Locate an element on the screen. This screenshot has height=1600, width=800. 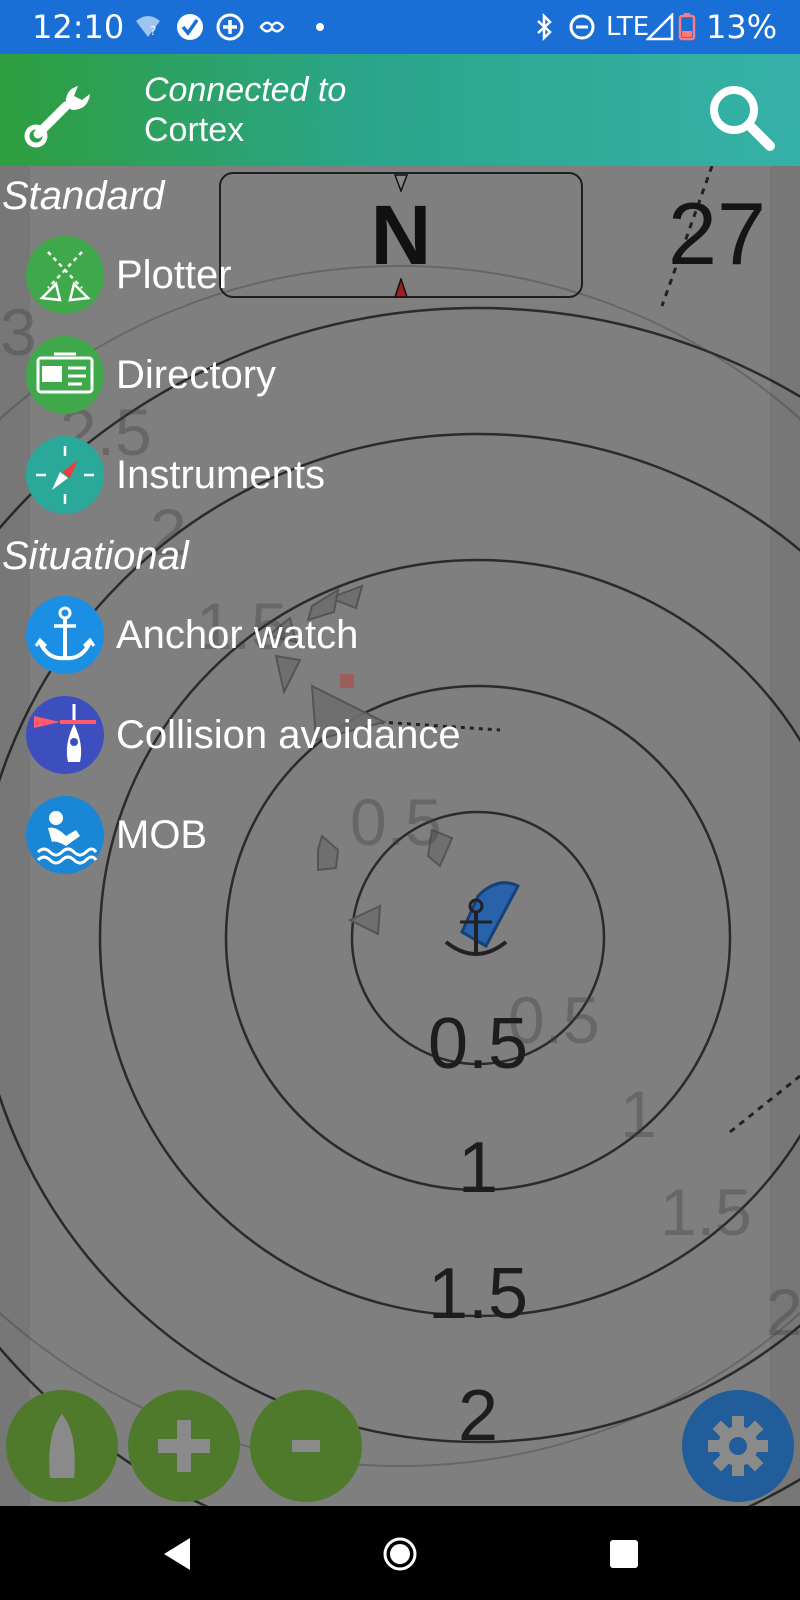
zoom-out-icon is located at coordinates (306, 1446).